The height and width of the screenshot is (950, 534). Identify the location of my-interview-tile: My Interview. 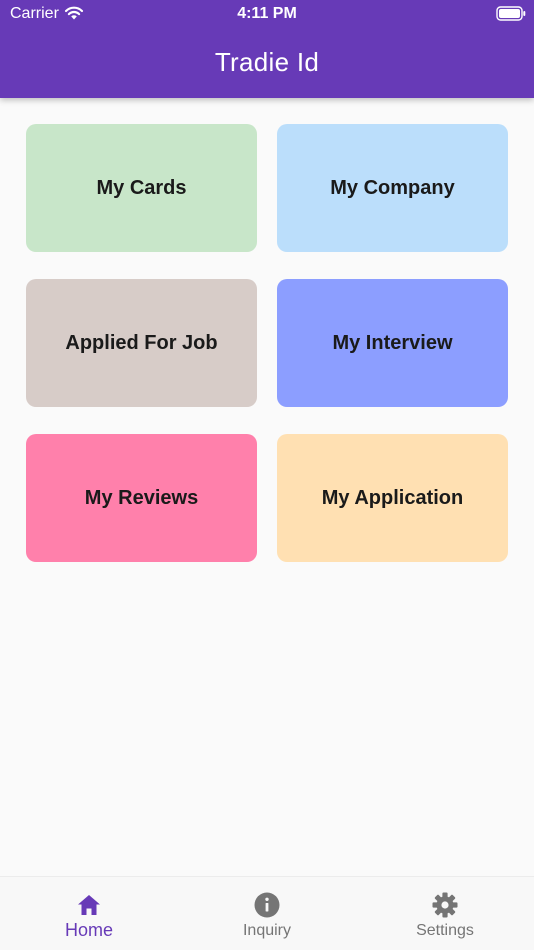
(392, 343).